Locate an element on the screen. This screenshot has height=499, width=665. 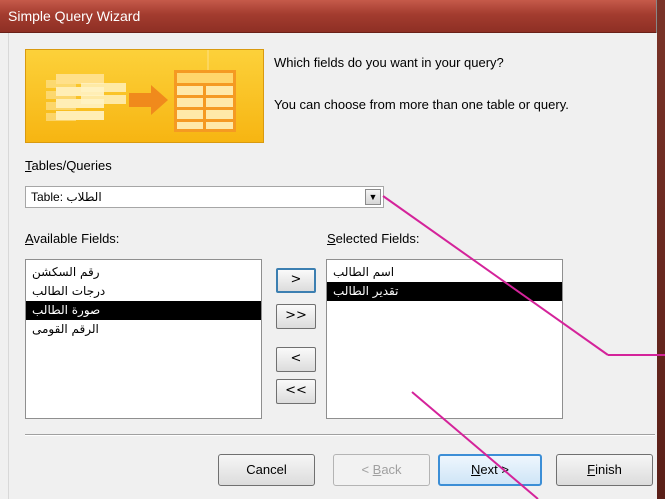
tables-queries-label: Tables/Queries is located at coordinates (68, 165).